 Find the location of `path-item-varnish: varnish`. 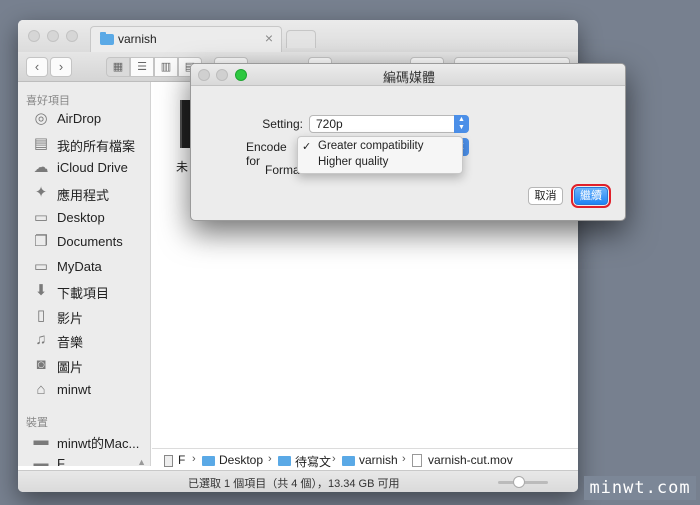

path-item-varnish: varnish is located at coordinates (378, 460).